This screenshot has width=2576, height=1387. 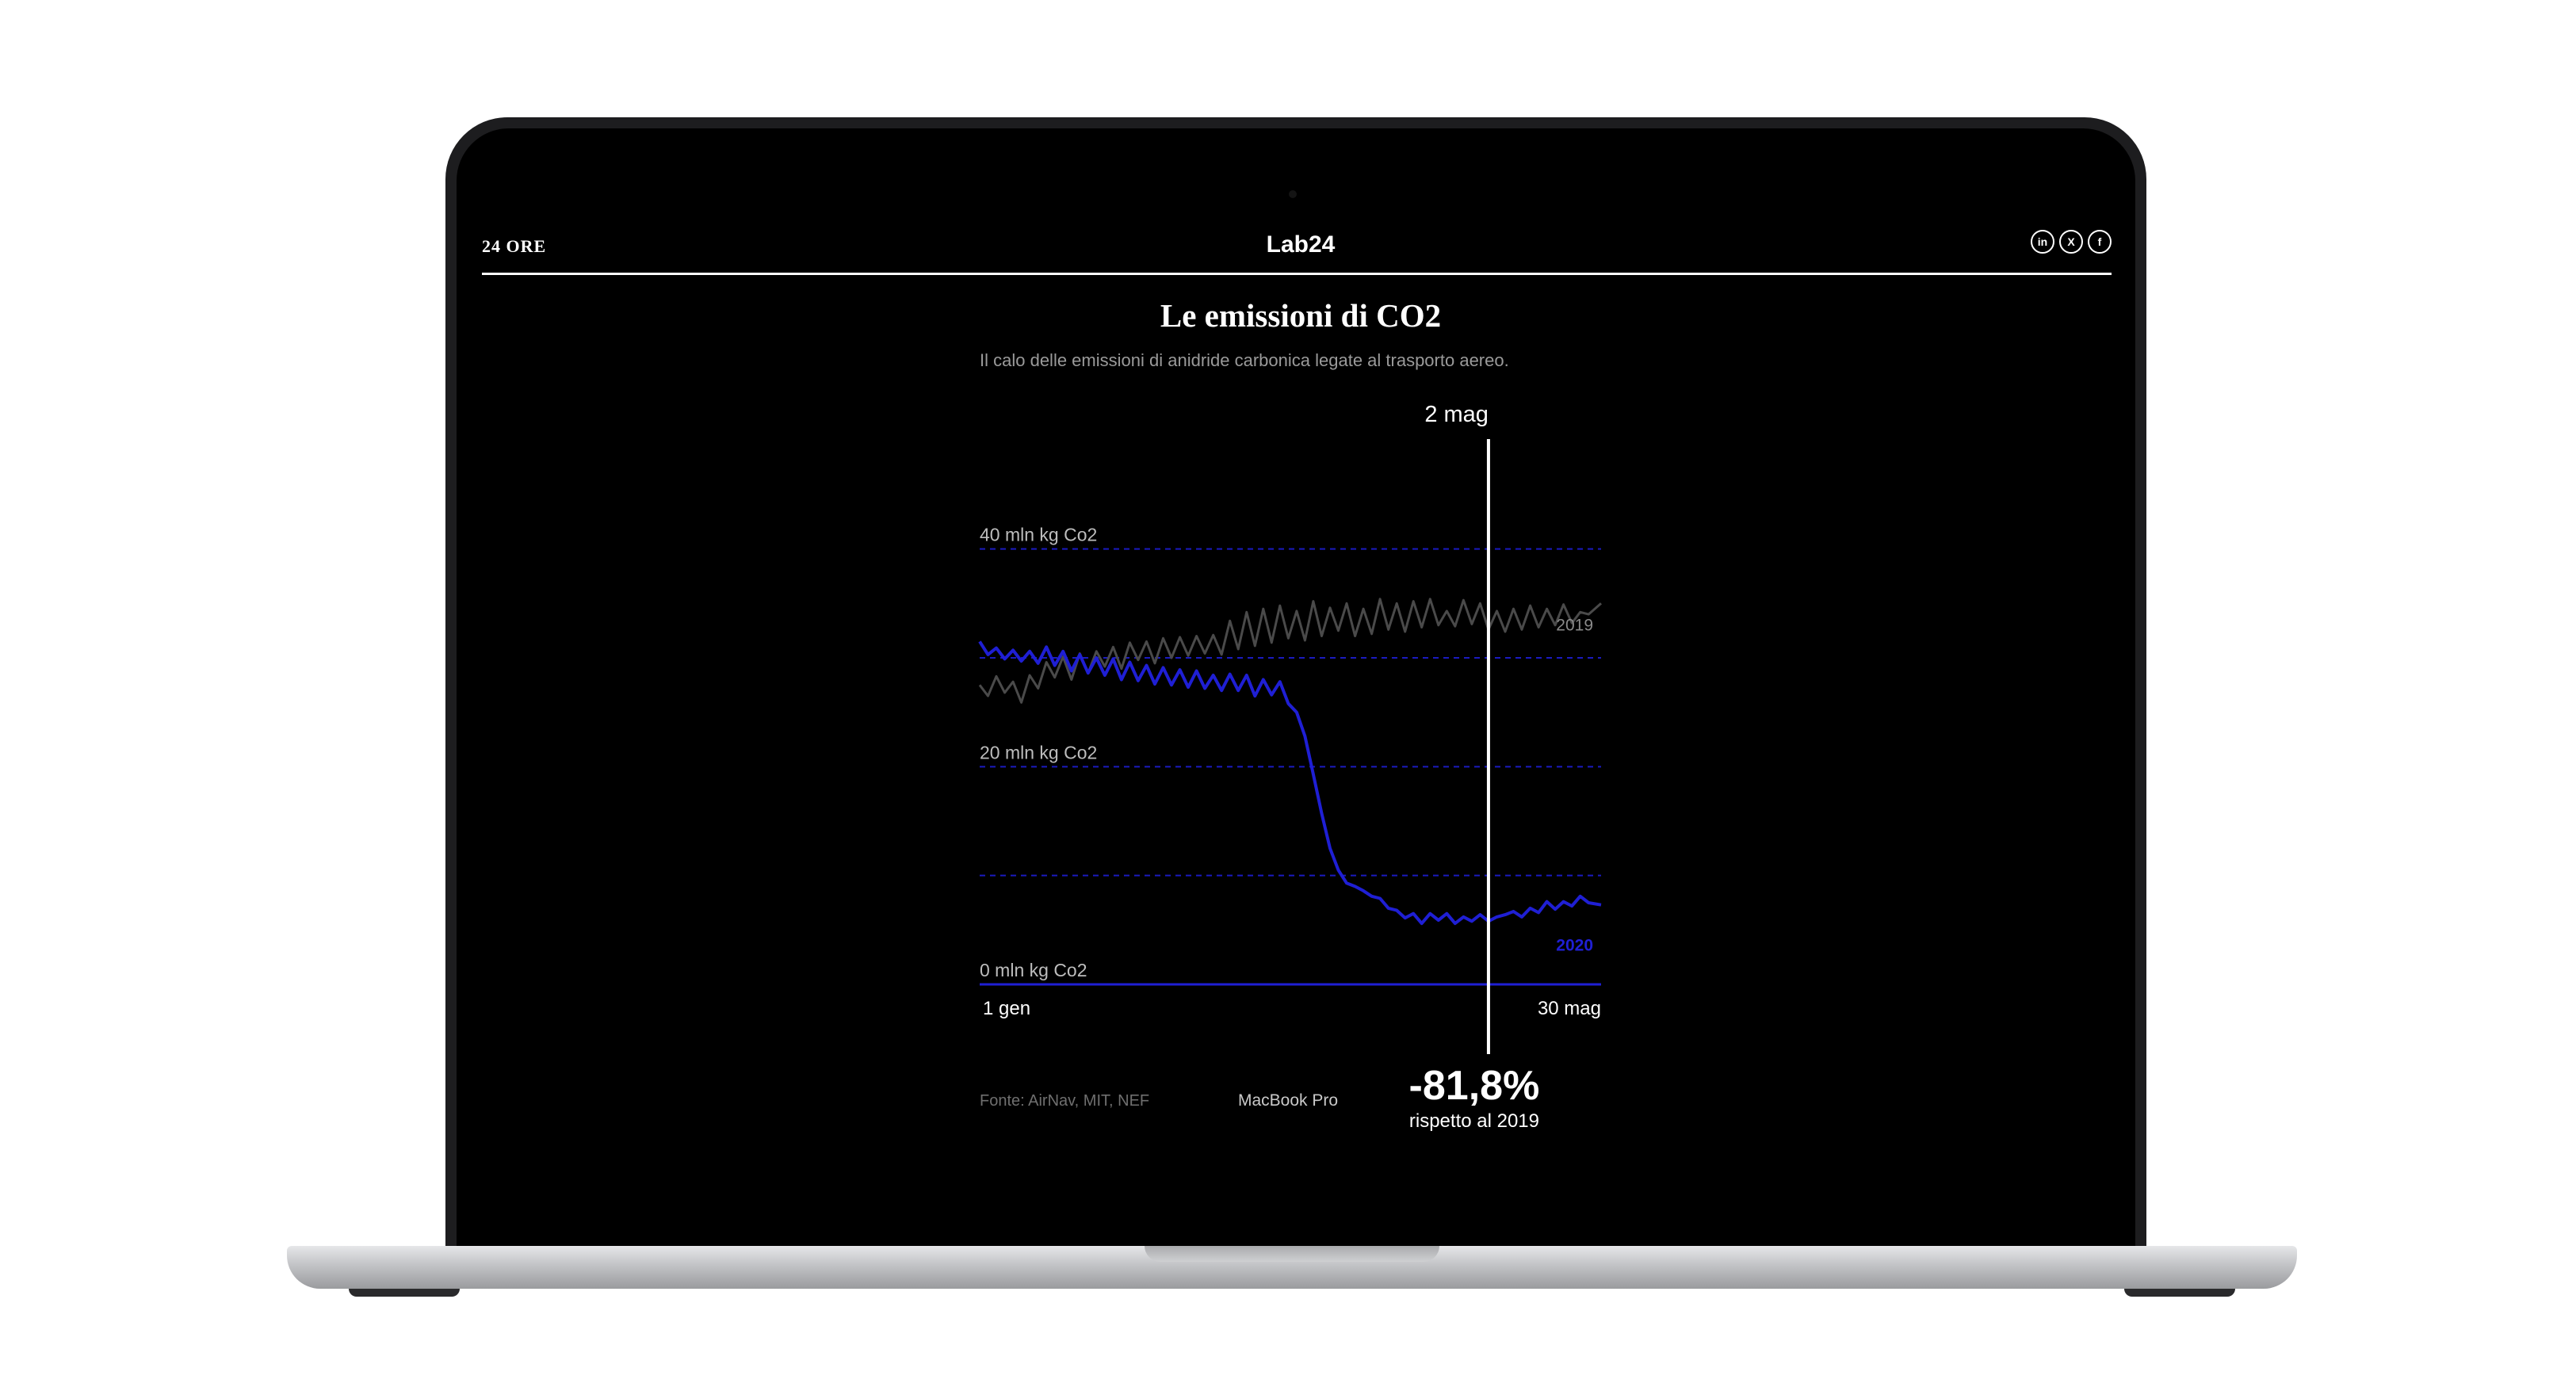 I want to click on marker-date-label: 2 mag, so click(x=1456, y=415).